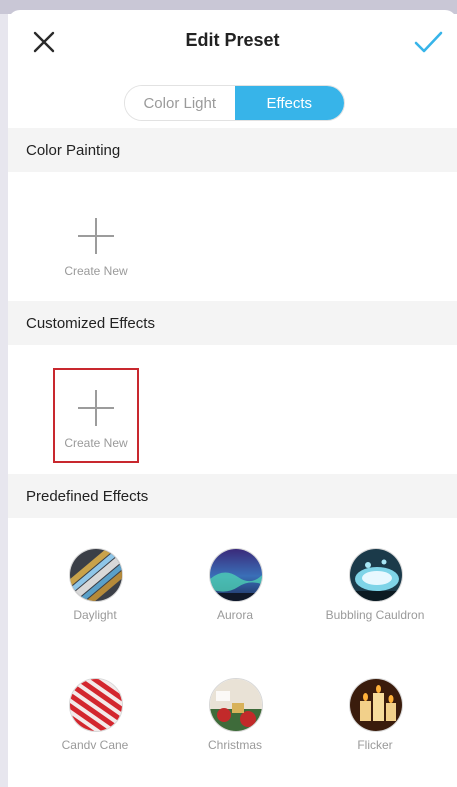 The height and width of the screenshot is (787, 457). I want to click on effect-label: Candv Cane, so click(95, 745).